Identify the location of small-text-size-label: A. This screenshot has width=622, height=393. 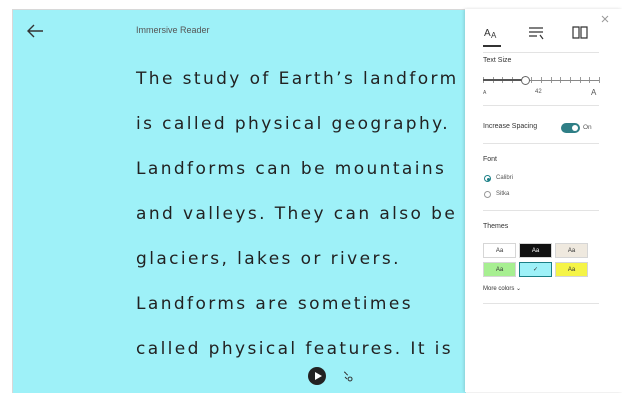
(485, 93).